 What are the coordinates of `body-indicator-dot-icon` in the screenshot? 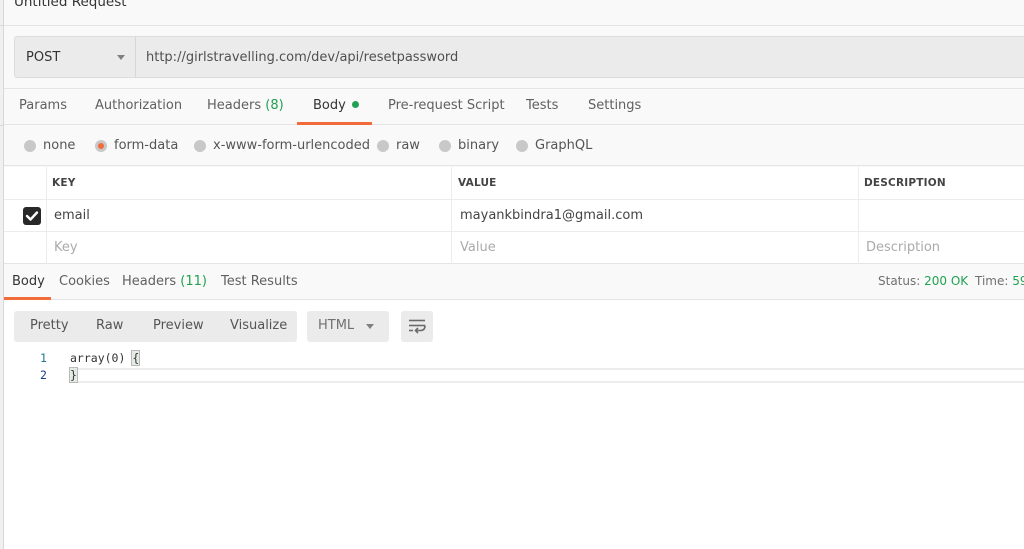 It's located at (355, 104).